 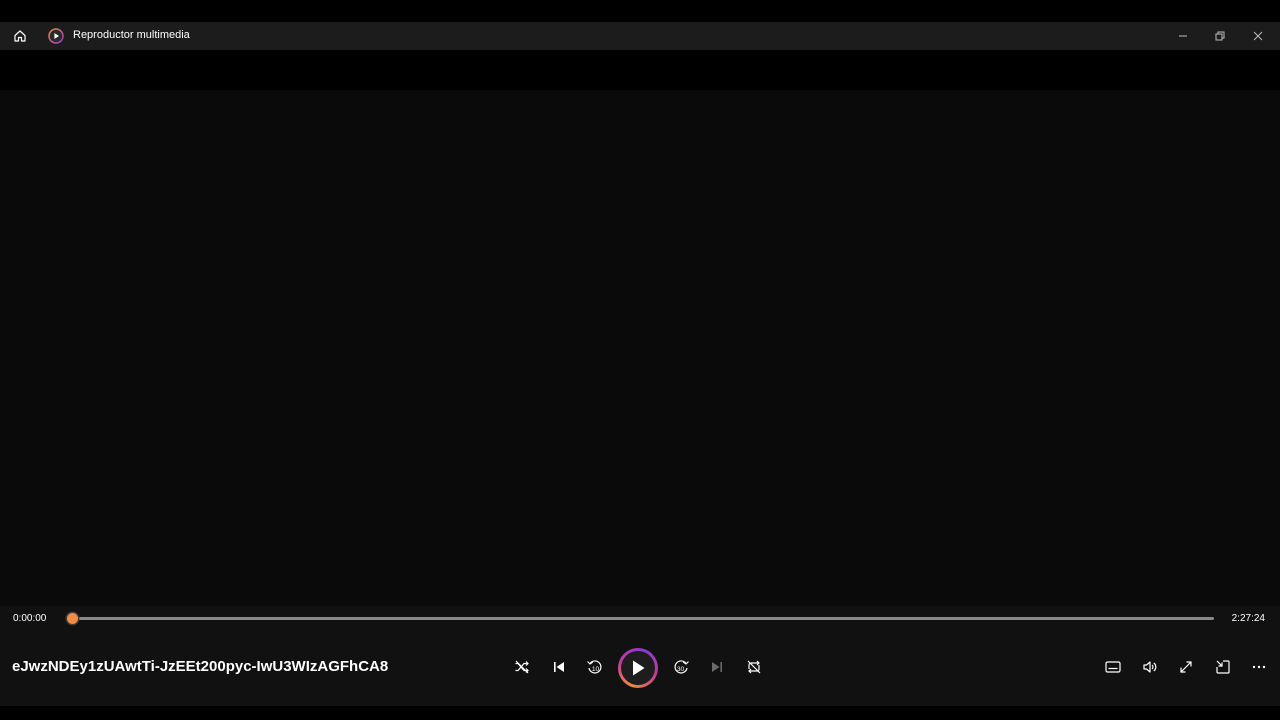 I want to click on restore-icon, so click(x=1220, y=36).